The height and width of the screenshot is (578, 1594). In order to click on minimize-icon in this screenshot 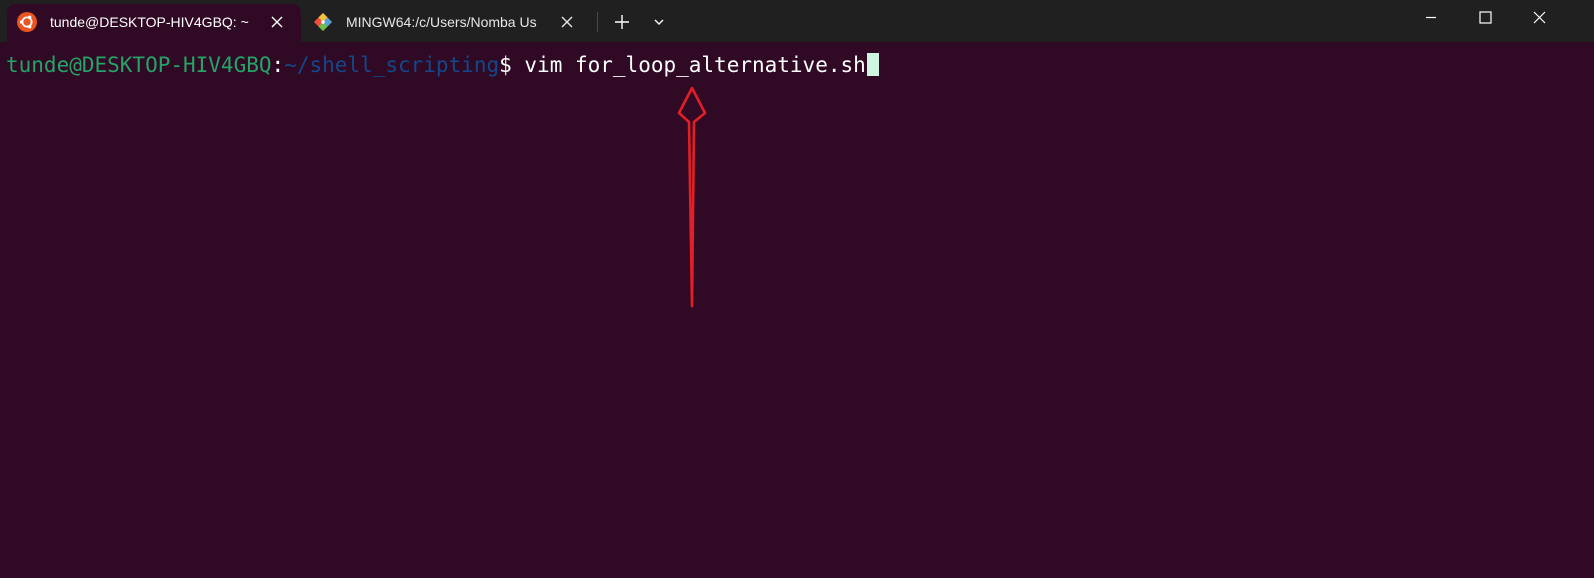, I will do `click(1431, 18)`.